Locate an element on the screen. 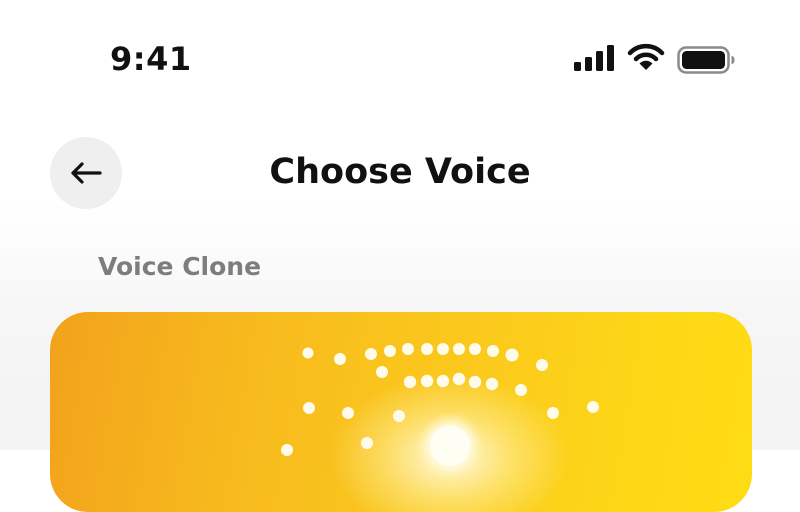 This screenshot has height=512, width=800. section-label-voice-clone: Voice Clone is located at coordinates (180, 266).